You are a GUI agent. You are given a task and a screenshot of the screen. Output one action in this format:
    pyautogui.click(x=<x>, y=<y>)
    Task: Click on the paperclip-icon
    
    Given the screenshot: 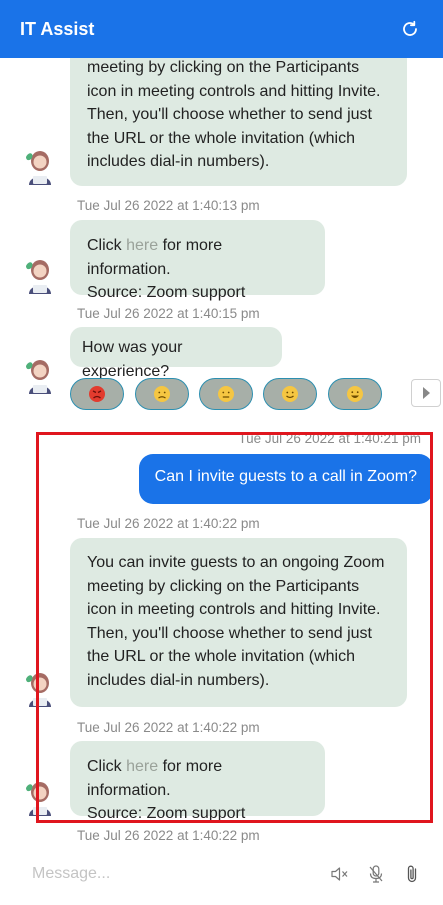 What is the action you would take?
    pyautogui.click(x=412, y=874)
    